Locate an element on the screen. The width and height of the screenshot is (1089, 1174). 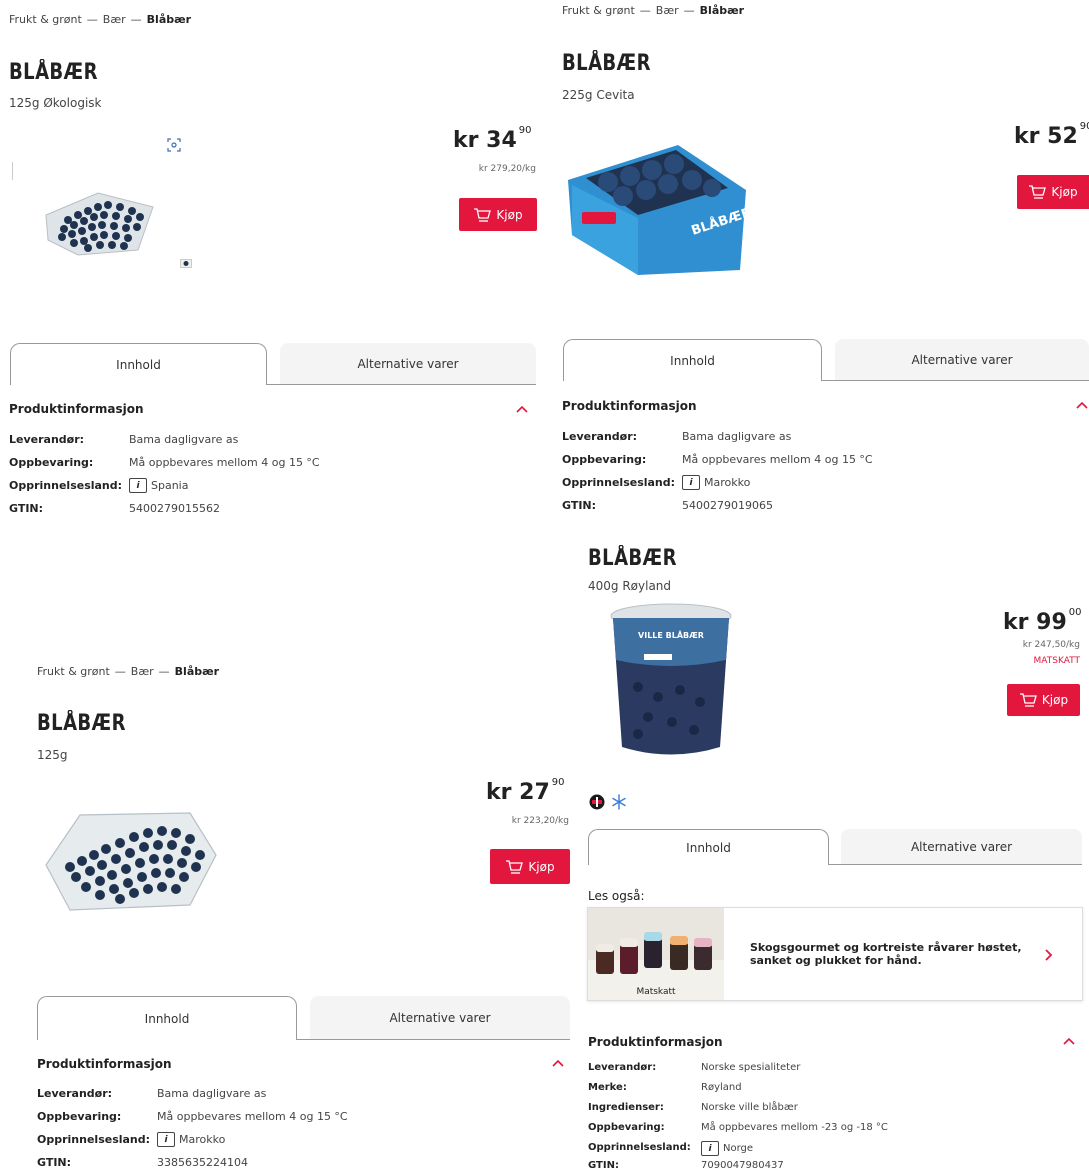
product-image is located at coordinates (131, 861).